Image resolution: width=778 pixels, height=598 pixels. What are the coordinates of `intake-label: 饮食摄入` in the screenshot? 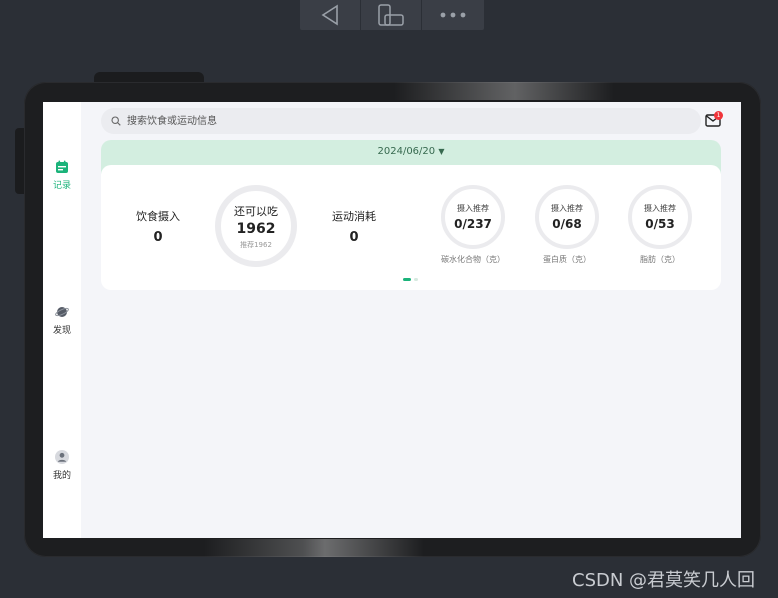 It's located at (158, 216).